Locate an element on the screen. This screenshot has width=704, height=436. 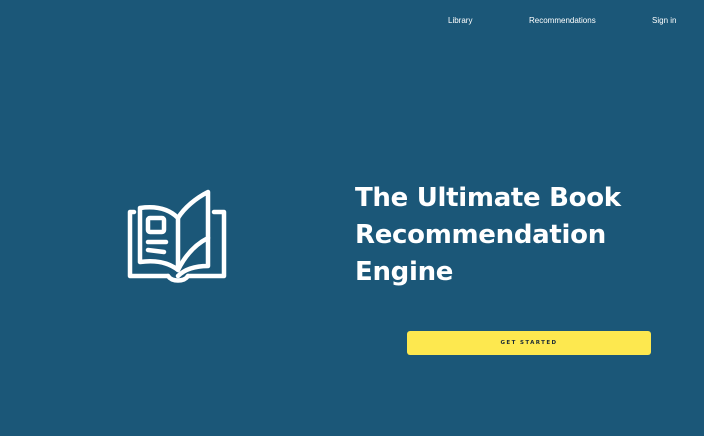
nav-link-sign-in: Sign in is located at coordinates (664, 21).